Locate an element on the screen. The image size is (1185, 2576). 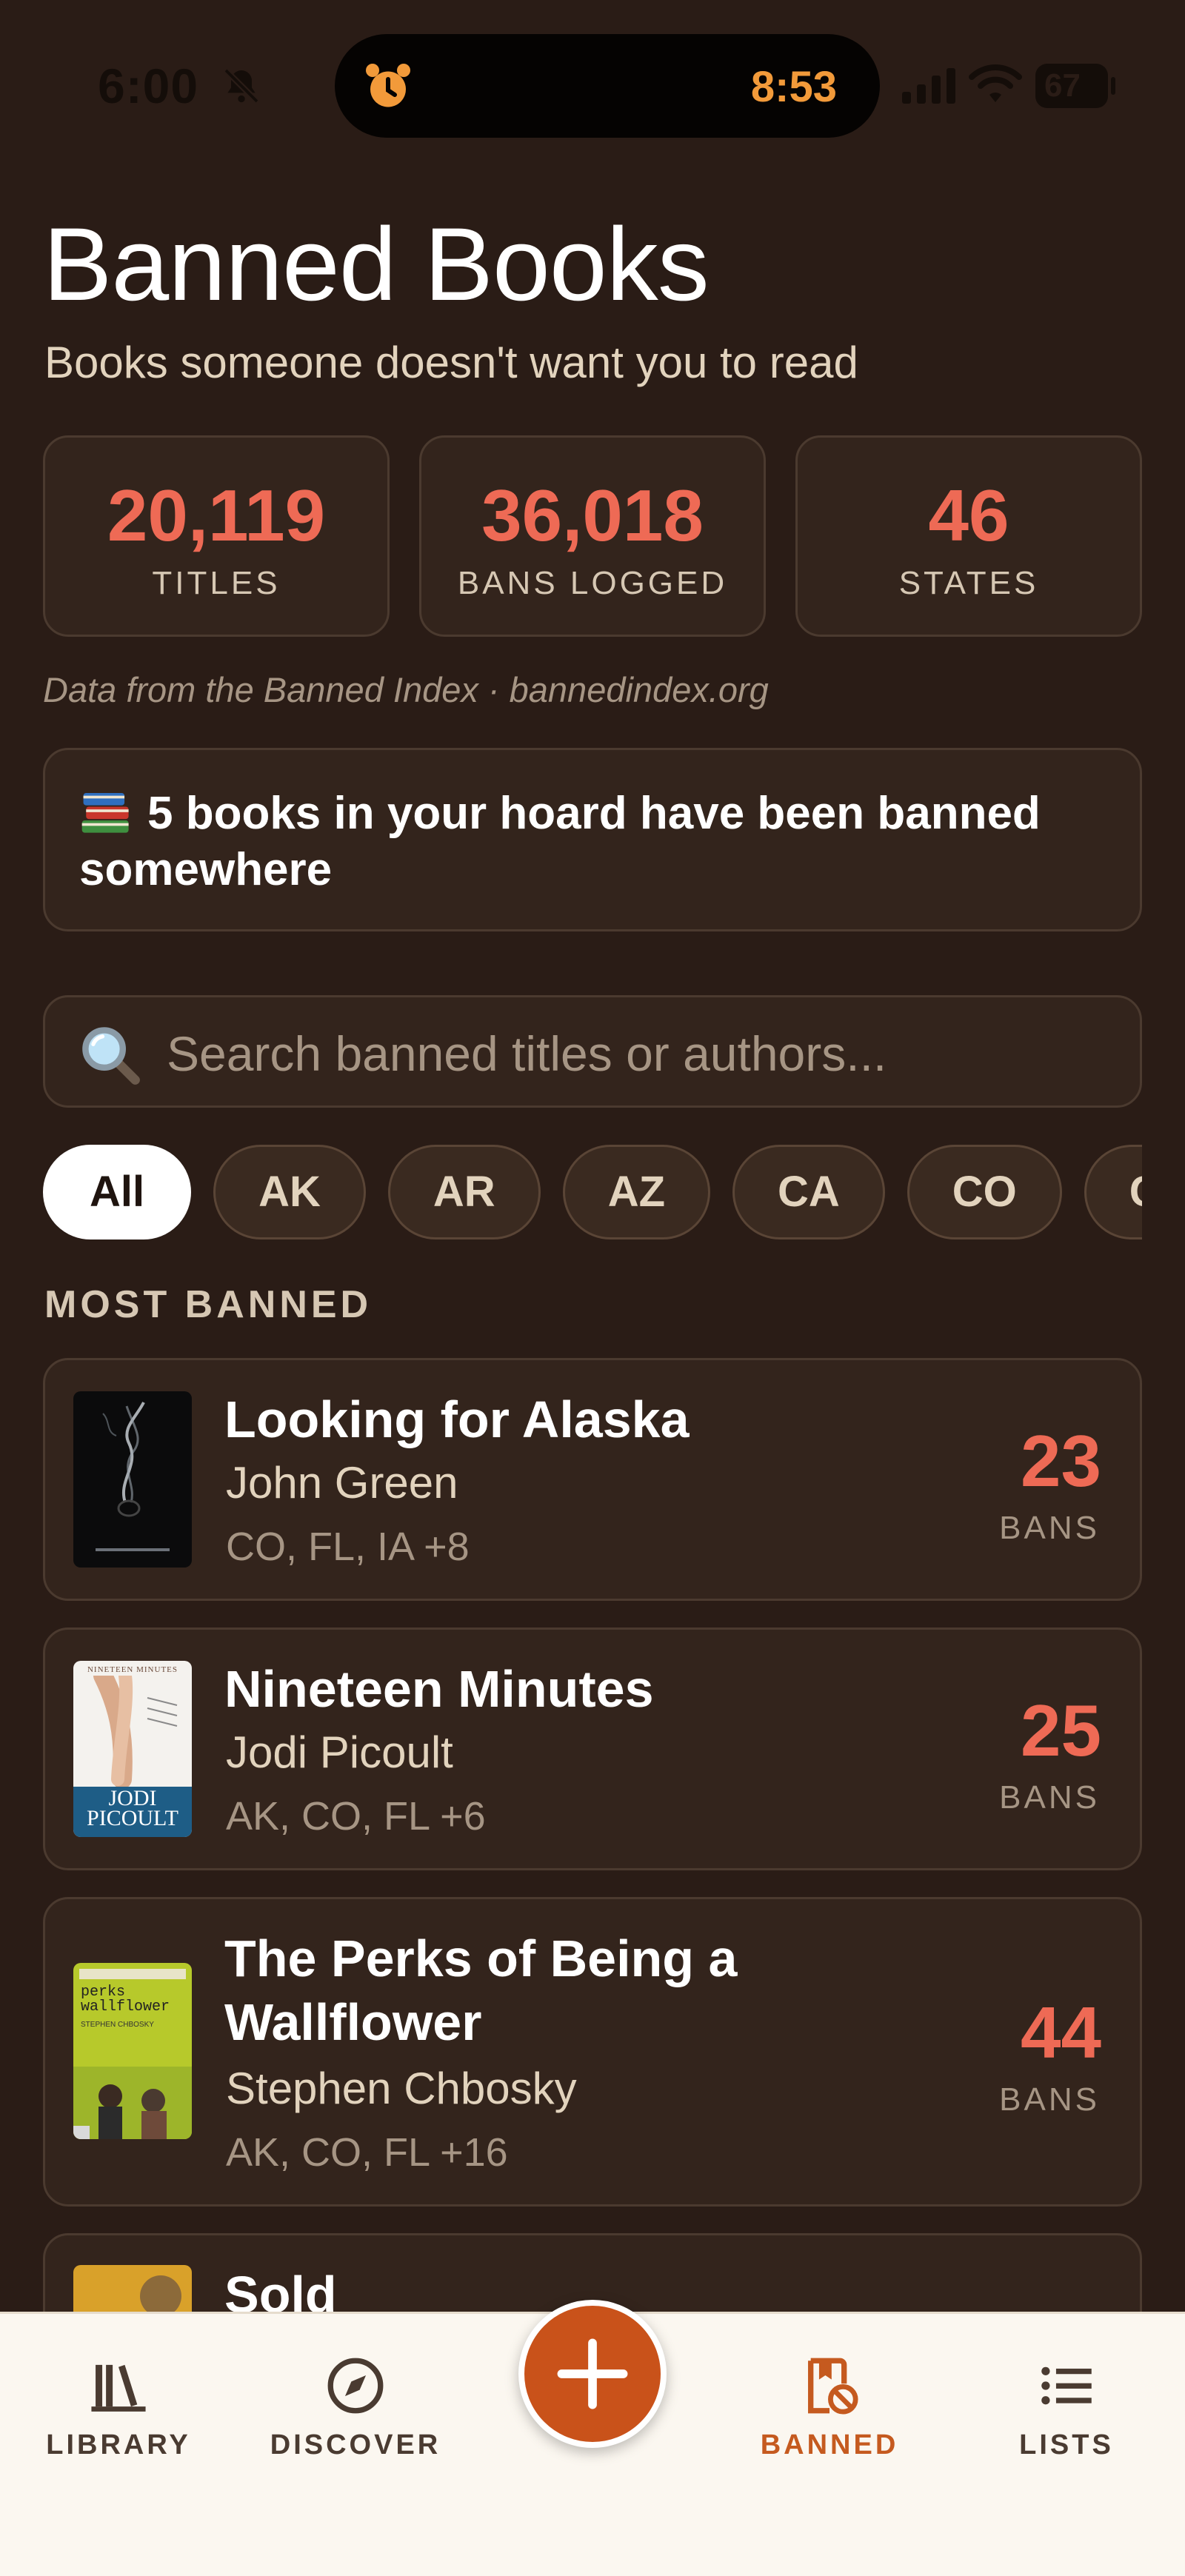
tab-label: LISTS is located at coordinates (1066, 2444).